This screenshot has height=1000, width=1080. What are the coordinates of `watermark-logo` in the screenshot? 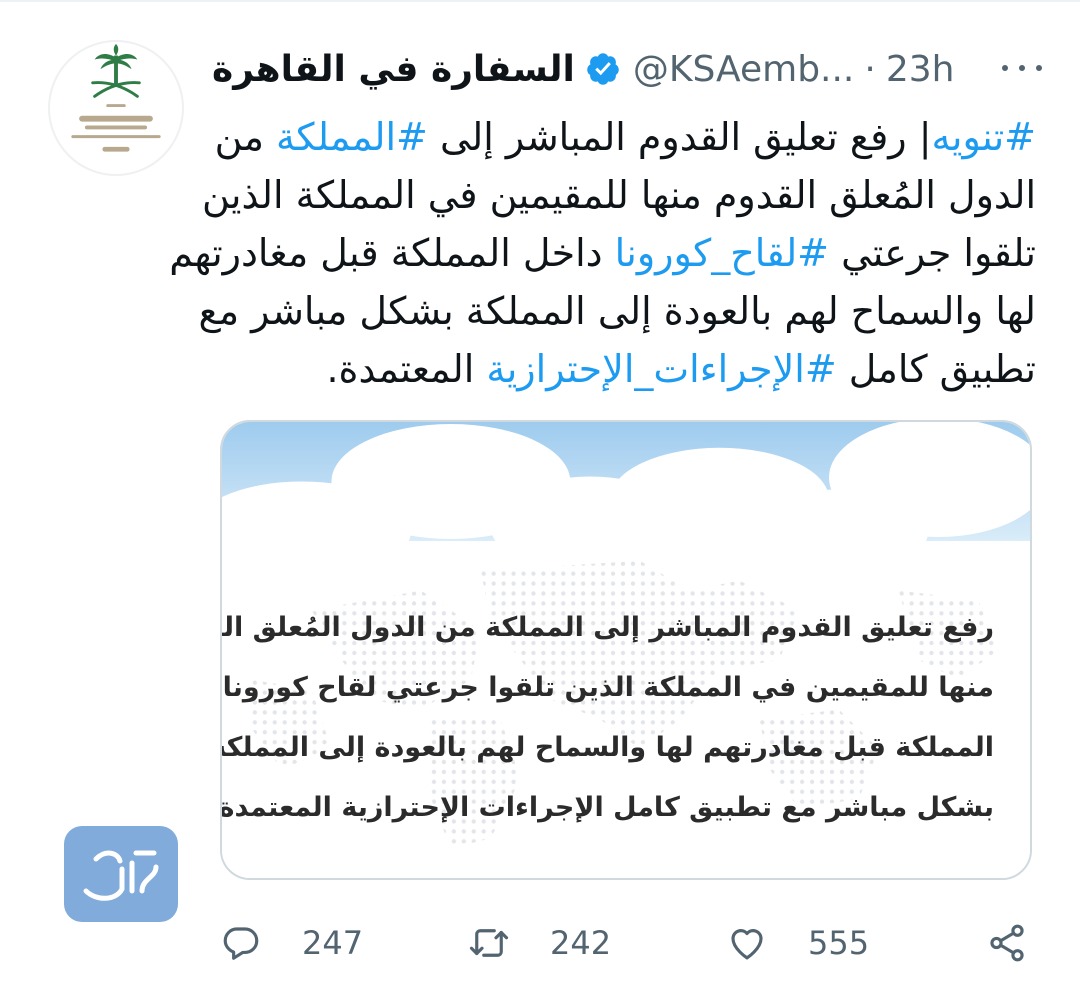 It's located at (121, 874).